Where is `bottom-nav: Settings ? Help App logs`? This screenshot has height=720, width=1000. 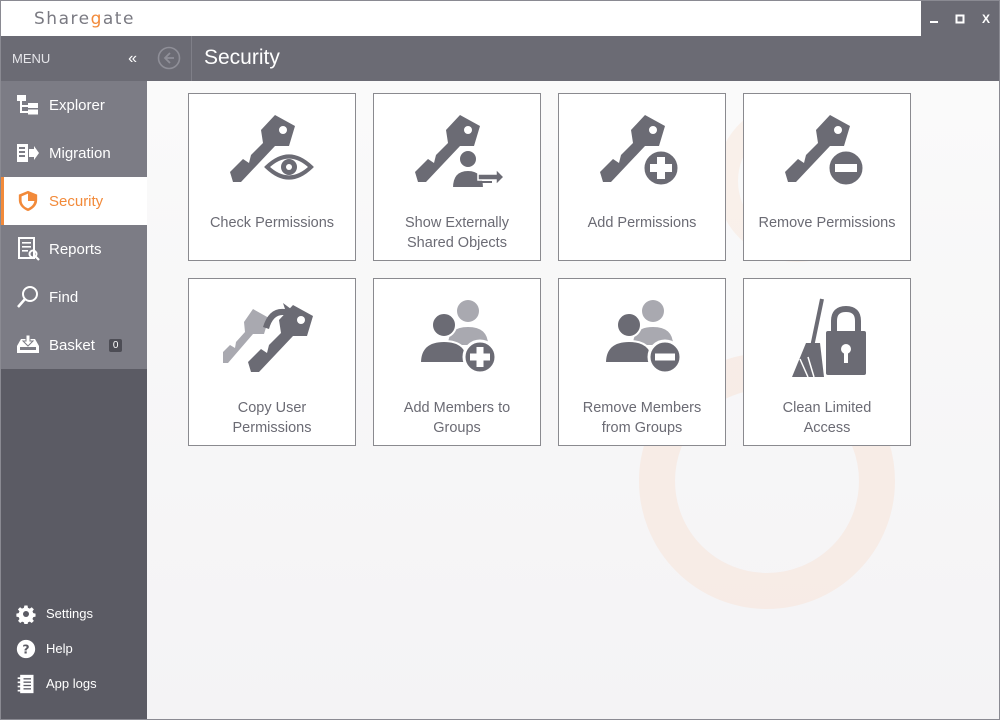 bottom-nav: Settings ? Help App logs is located at coordinates (74, 648).